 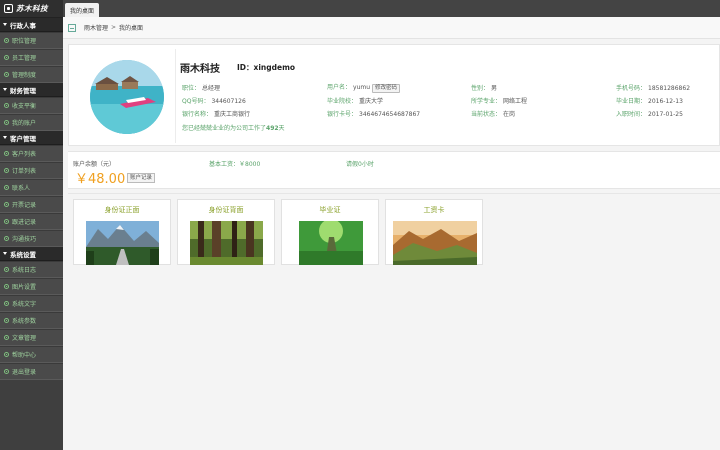 I want to click on nav-group-header: 系统设置, so click(x=31, y=254).